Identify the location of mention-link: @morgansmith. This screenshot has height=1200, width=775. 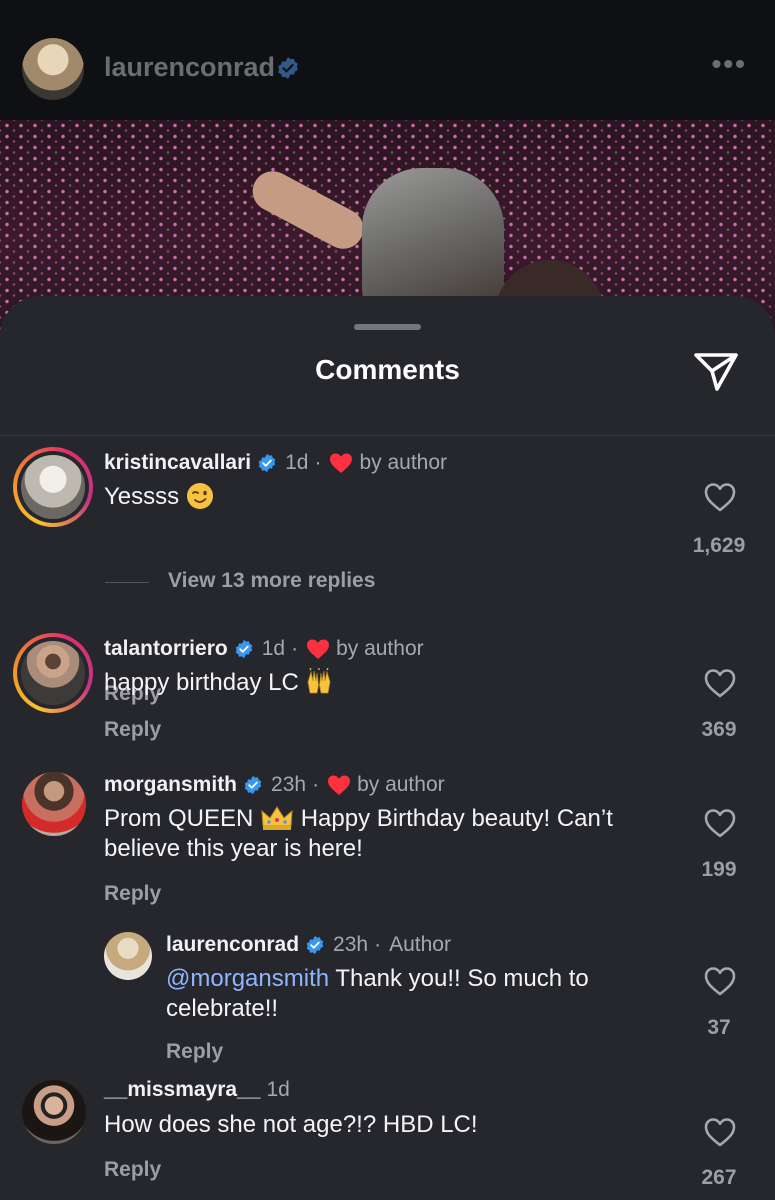
(247, 978).